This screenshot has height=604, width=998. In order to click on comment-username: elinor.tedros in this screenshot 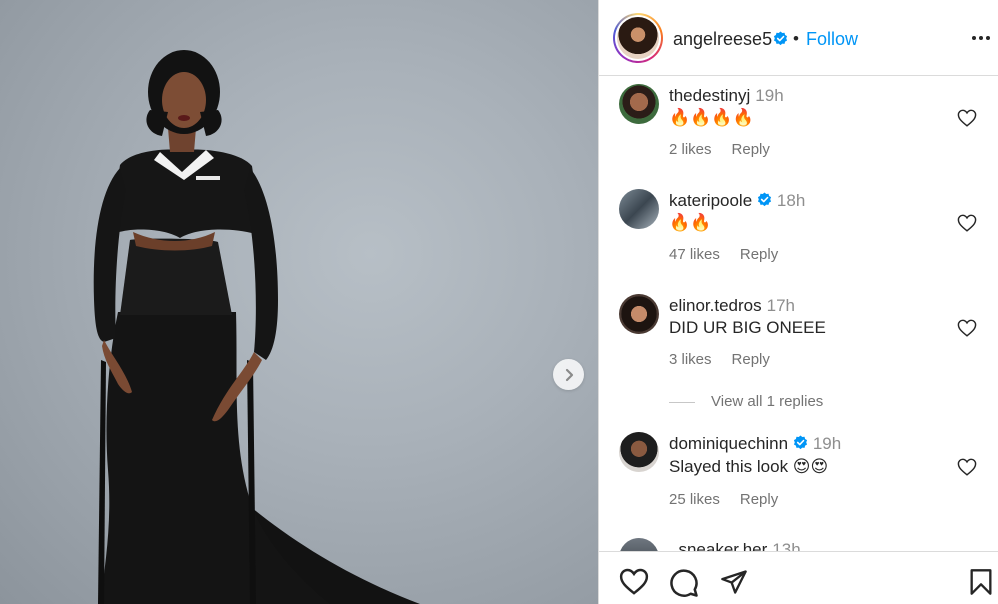, I will do `click(715, 305)`.